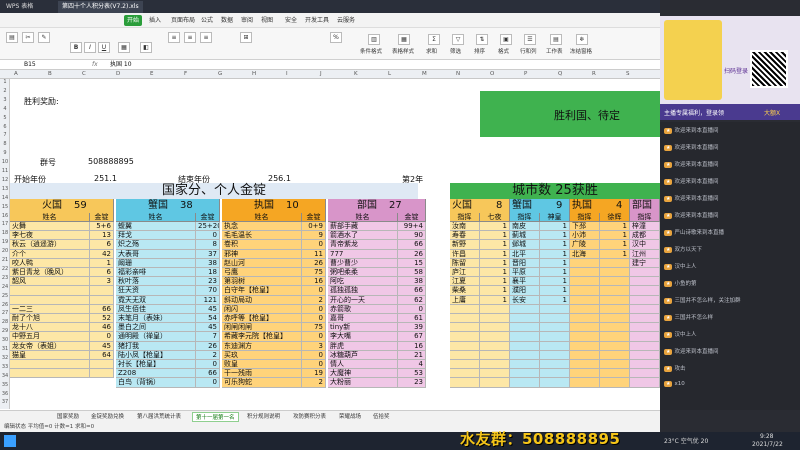  Describe the element at coordinates (262, 245) in the screenshot. I see `player-name: 卷积` at that location.